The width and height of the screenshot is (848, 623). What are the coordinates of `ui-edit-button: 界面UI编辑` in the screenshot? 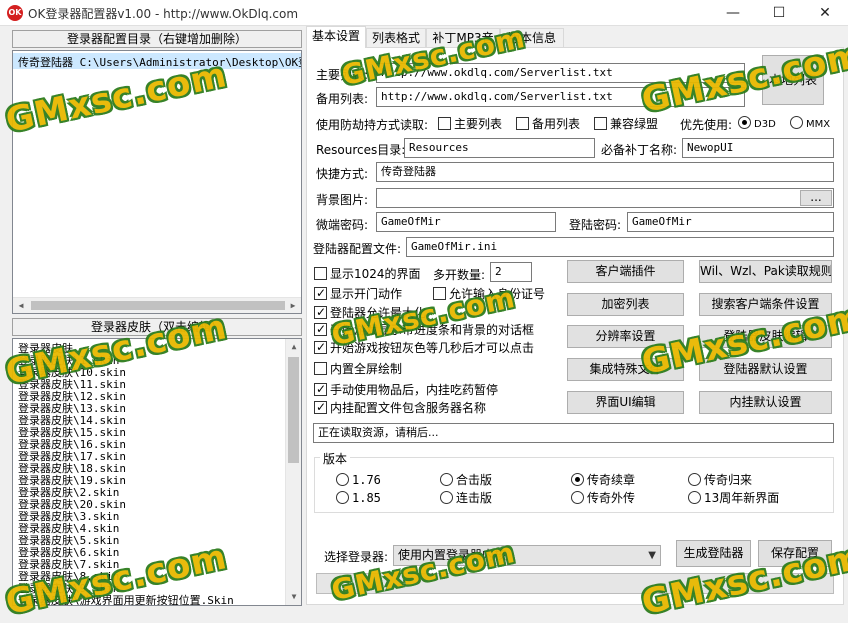 It's located at (625, 402).